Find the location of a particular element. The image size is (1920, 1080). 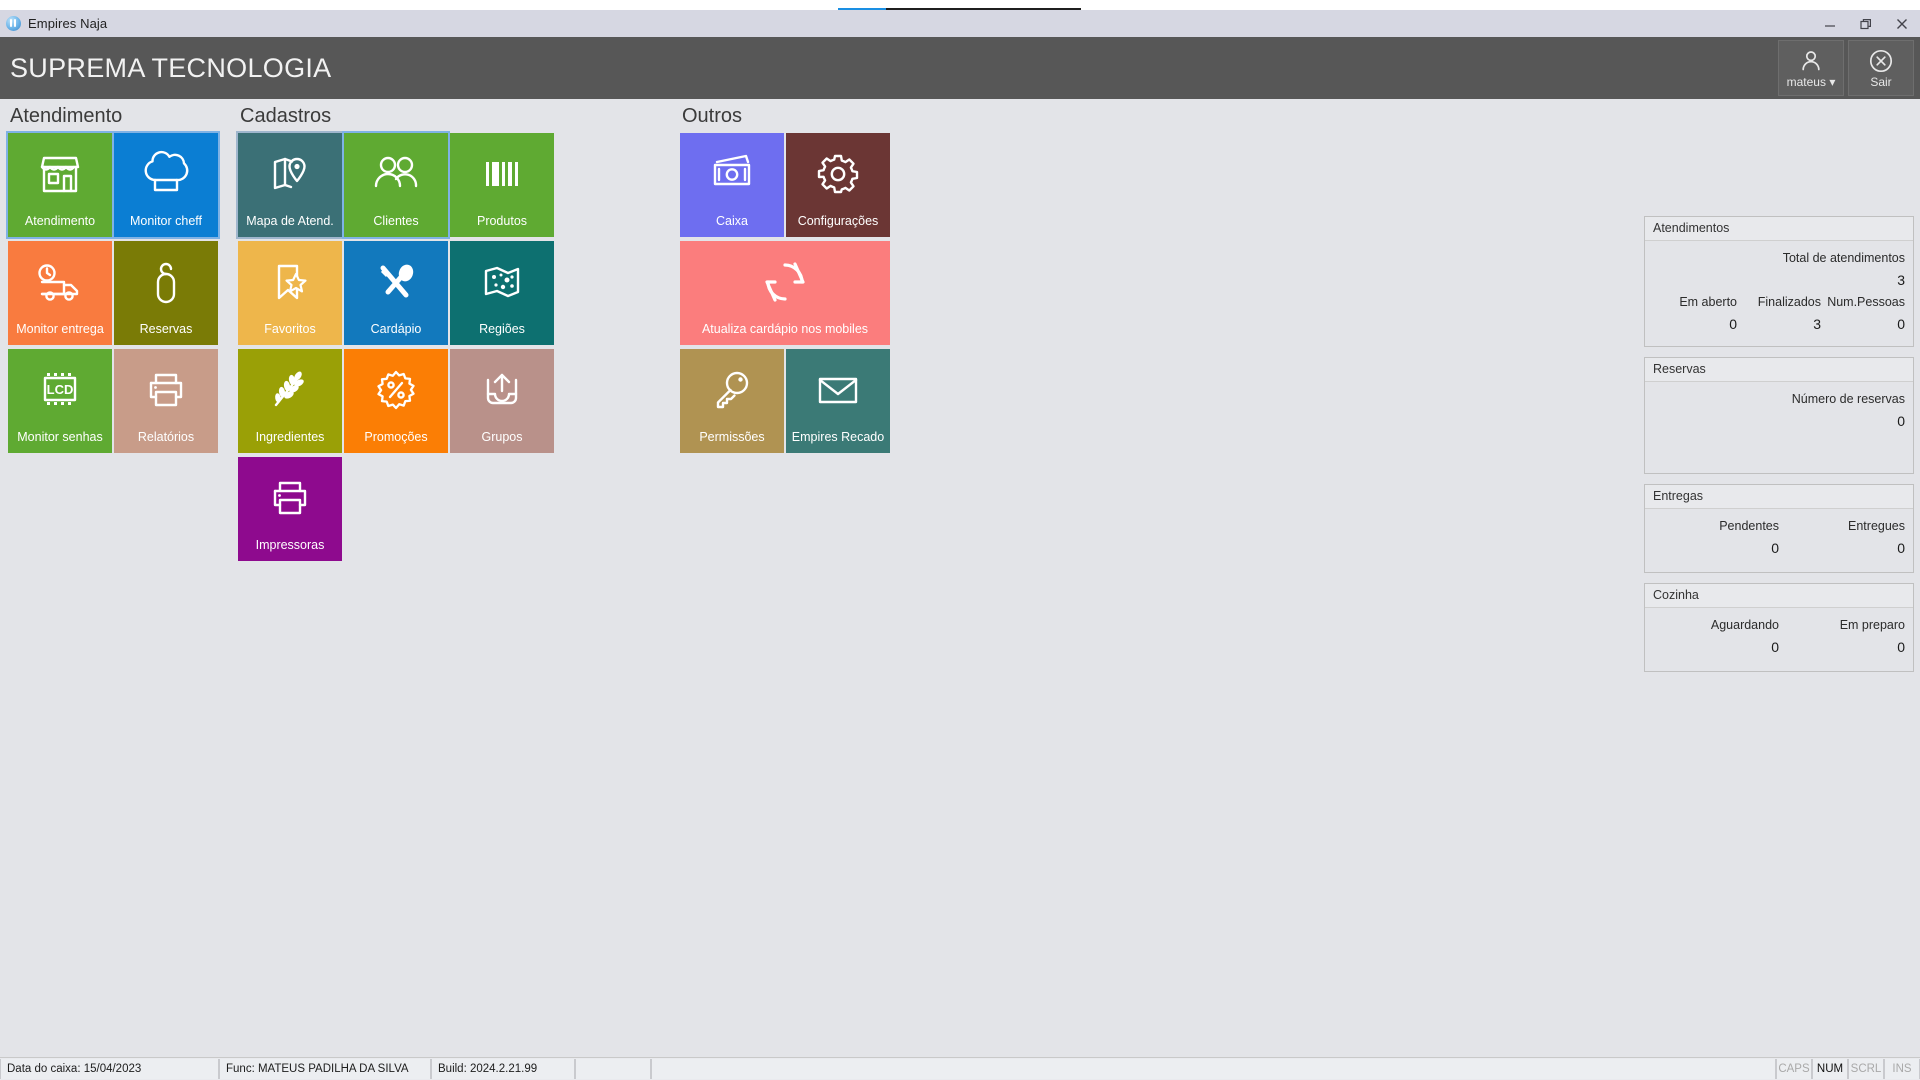

metric-row: Aguardando 0 Em preparo 0 is located at coordinates (1779, 637).